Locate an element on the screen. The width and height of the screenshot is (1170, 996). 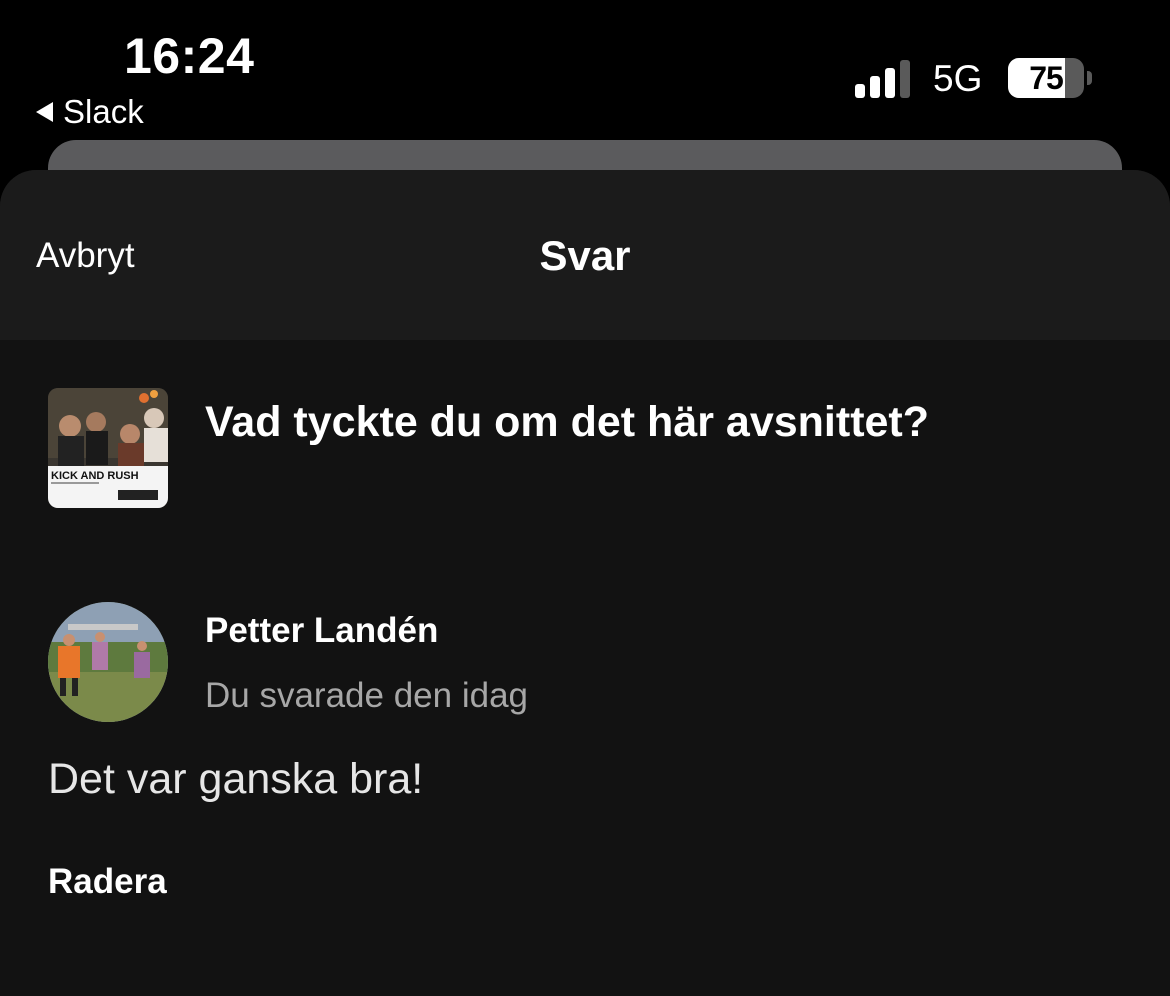
network-type: 5G is located at coordinates (958, 78).